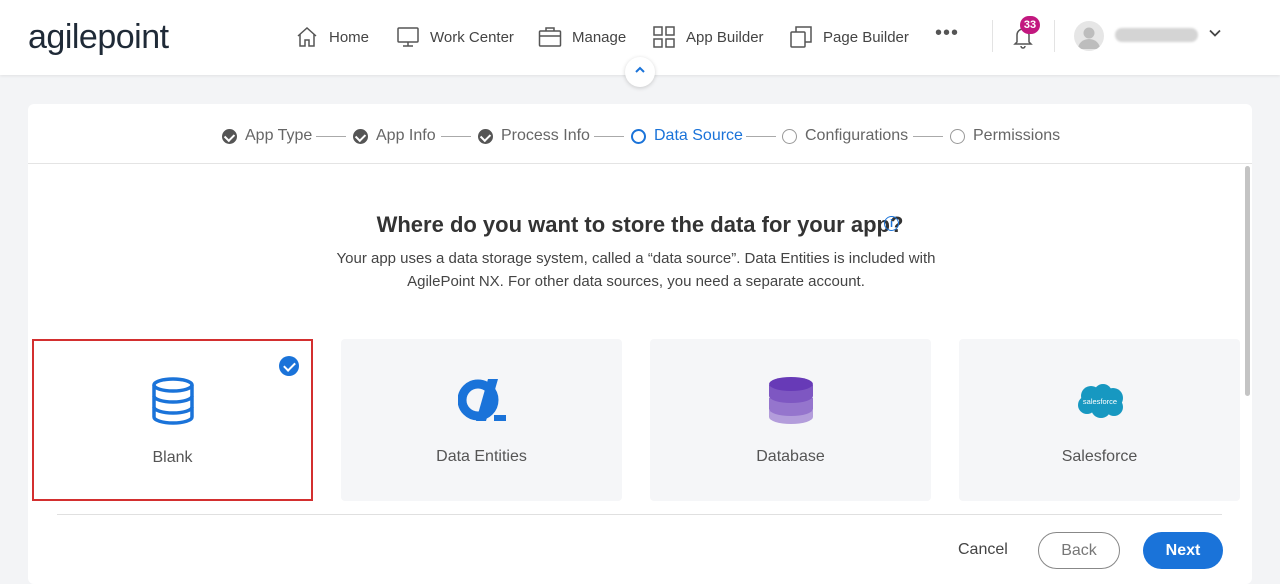  Describe the element at coordinates (1183, 550) in the screenshot. I see `next-button: Next` at that location.